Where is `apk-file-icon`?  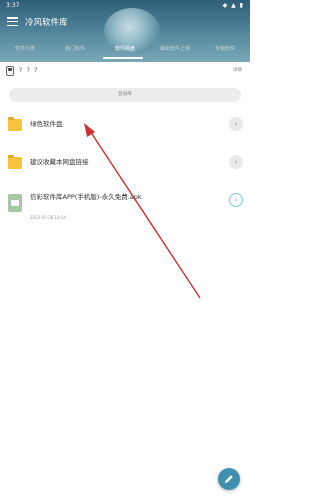
apk-file-icon is located at coordinates (15, 203).